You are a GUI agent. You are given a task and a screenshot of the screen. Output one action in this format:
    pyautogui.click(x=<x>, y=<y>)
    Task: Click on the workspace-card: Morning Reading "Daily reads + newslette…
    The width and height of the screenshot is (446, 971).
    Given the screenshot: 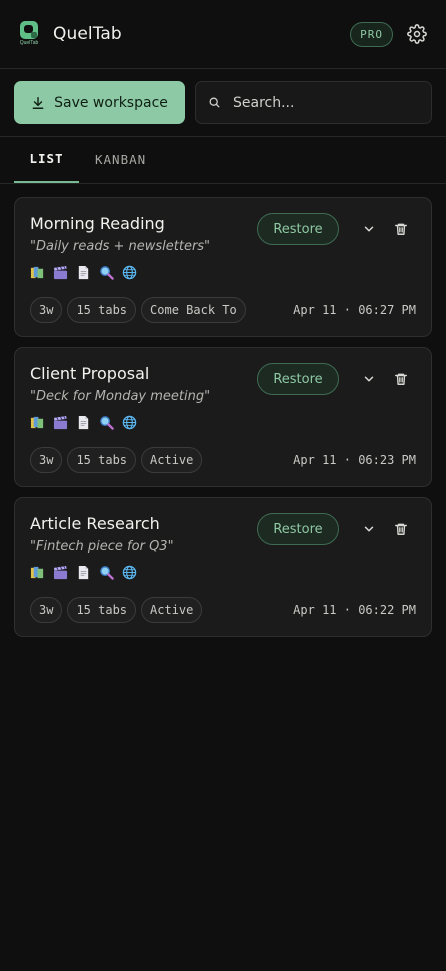 What is the action you would take?
    pyautogui.click(x=223, y=267)
    